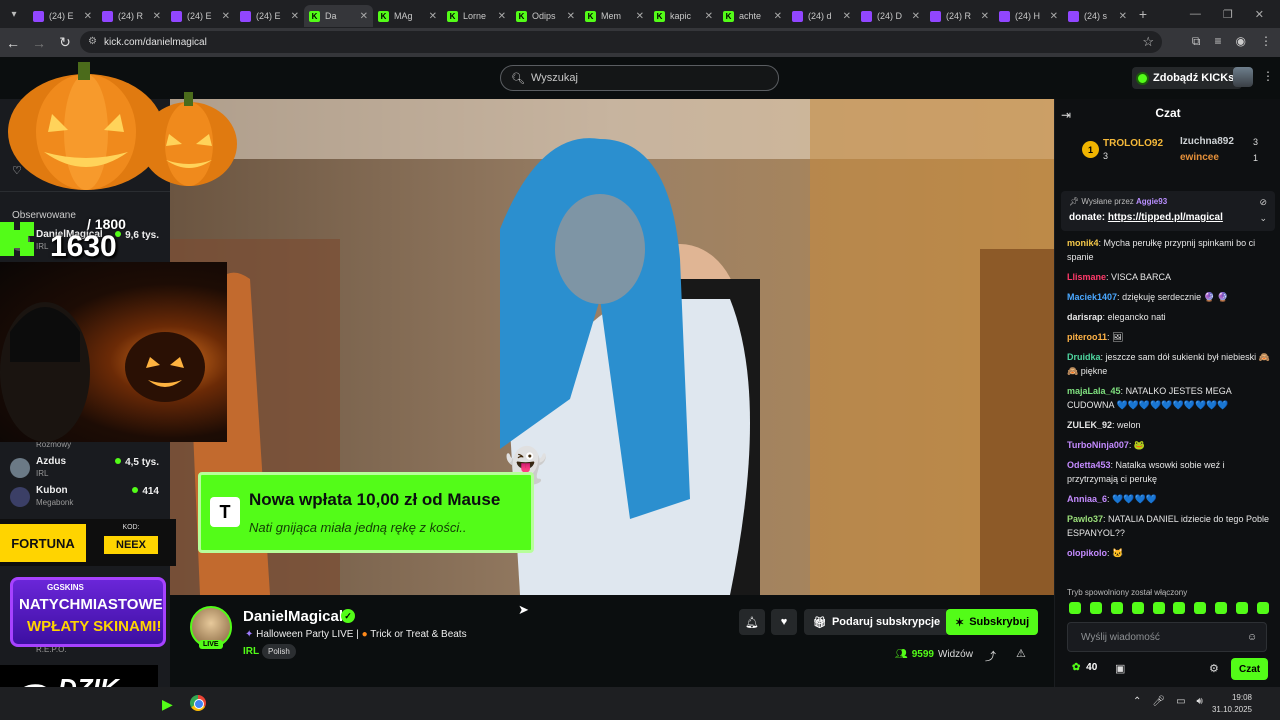 The height and width of the screenshot is (720, 1280). What do you see at coordinates (1196, 41) in the screenshot?
I see `extensions-icon: ⧉` at bounding box center [1196, 41].